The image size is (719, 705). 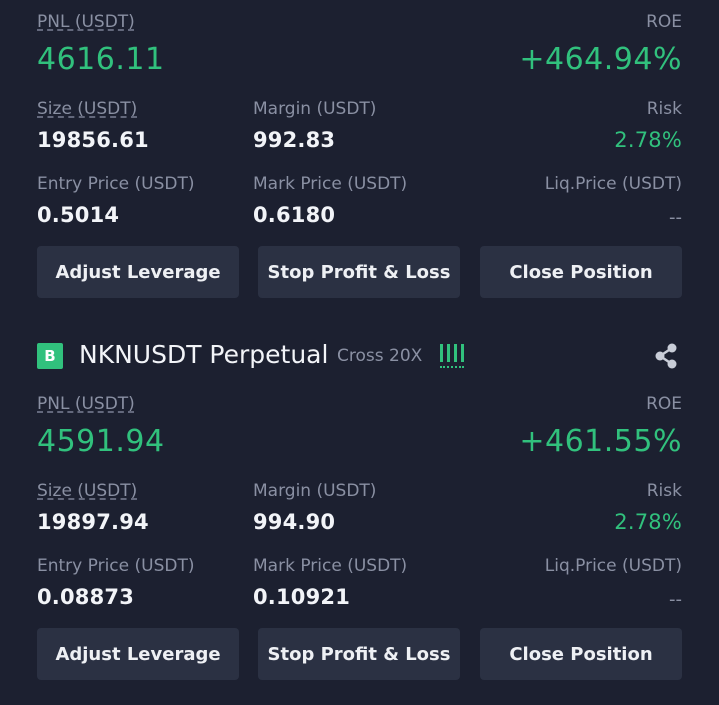 I want to click on signal-bars-icon, so click(x=453, y=356).